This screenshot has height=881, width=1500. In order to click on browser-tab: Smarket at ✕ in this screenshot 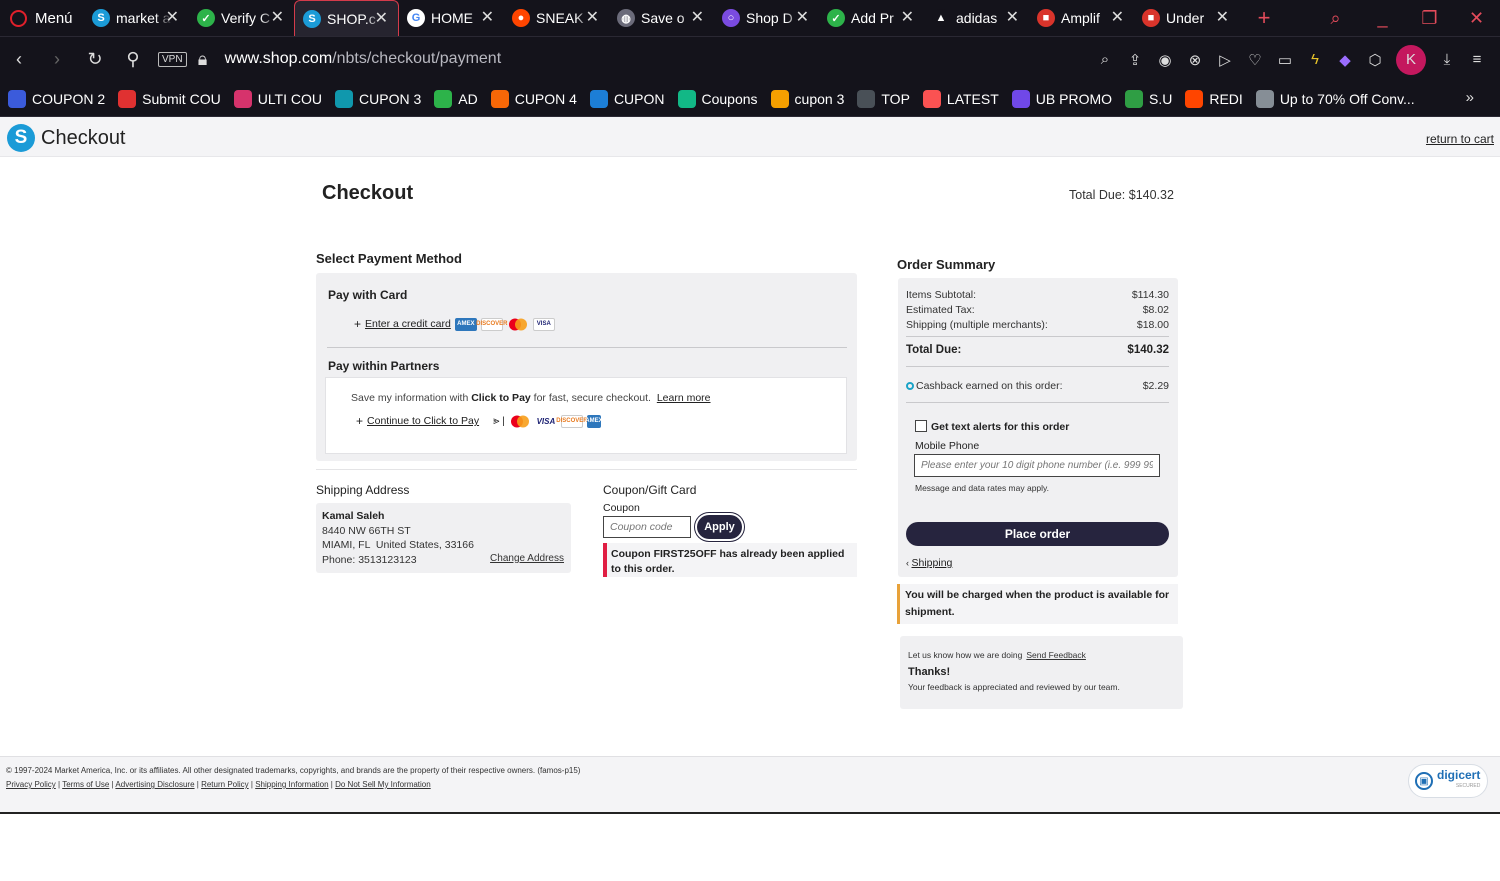, I will do `click(136, 18)`.